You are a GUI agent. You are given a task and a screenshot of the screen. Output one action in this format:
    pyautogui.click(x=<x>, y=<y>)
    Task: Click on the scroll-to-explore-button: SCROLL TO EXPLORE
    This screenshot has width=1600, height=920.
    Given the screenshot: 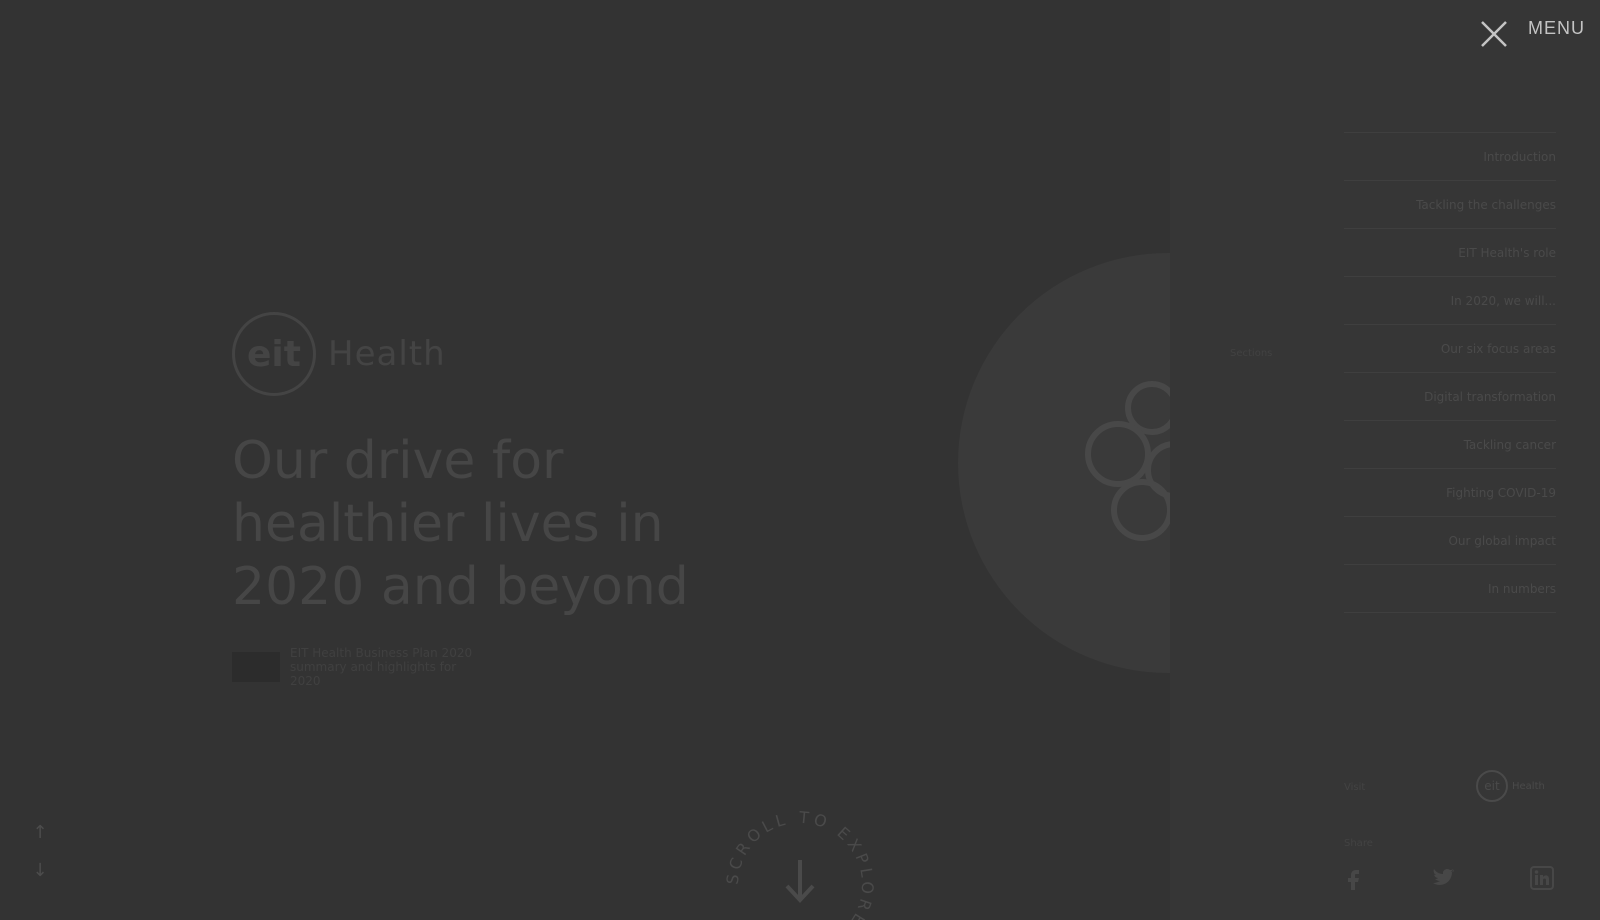 What is the action you would take?
    pyautogui.click(x=800, y=865)
    